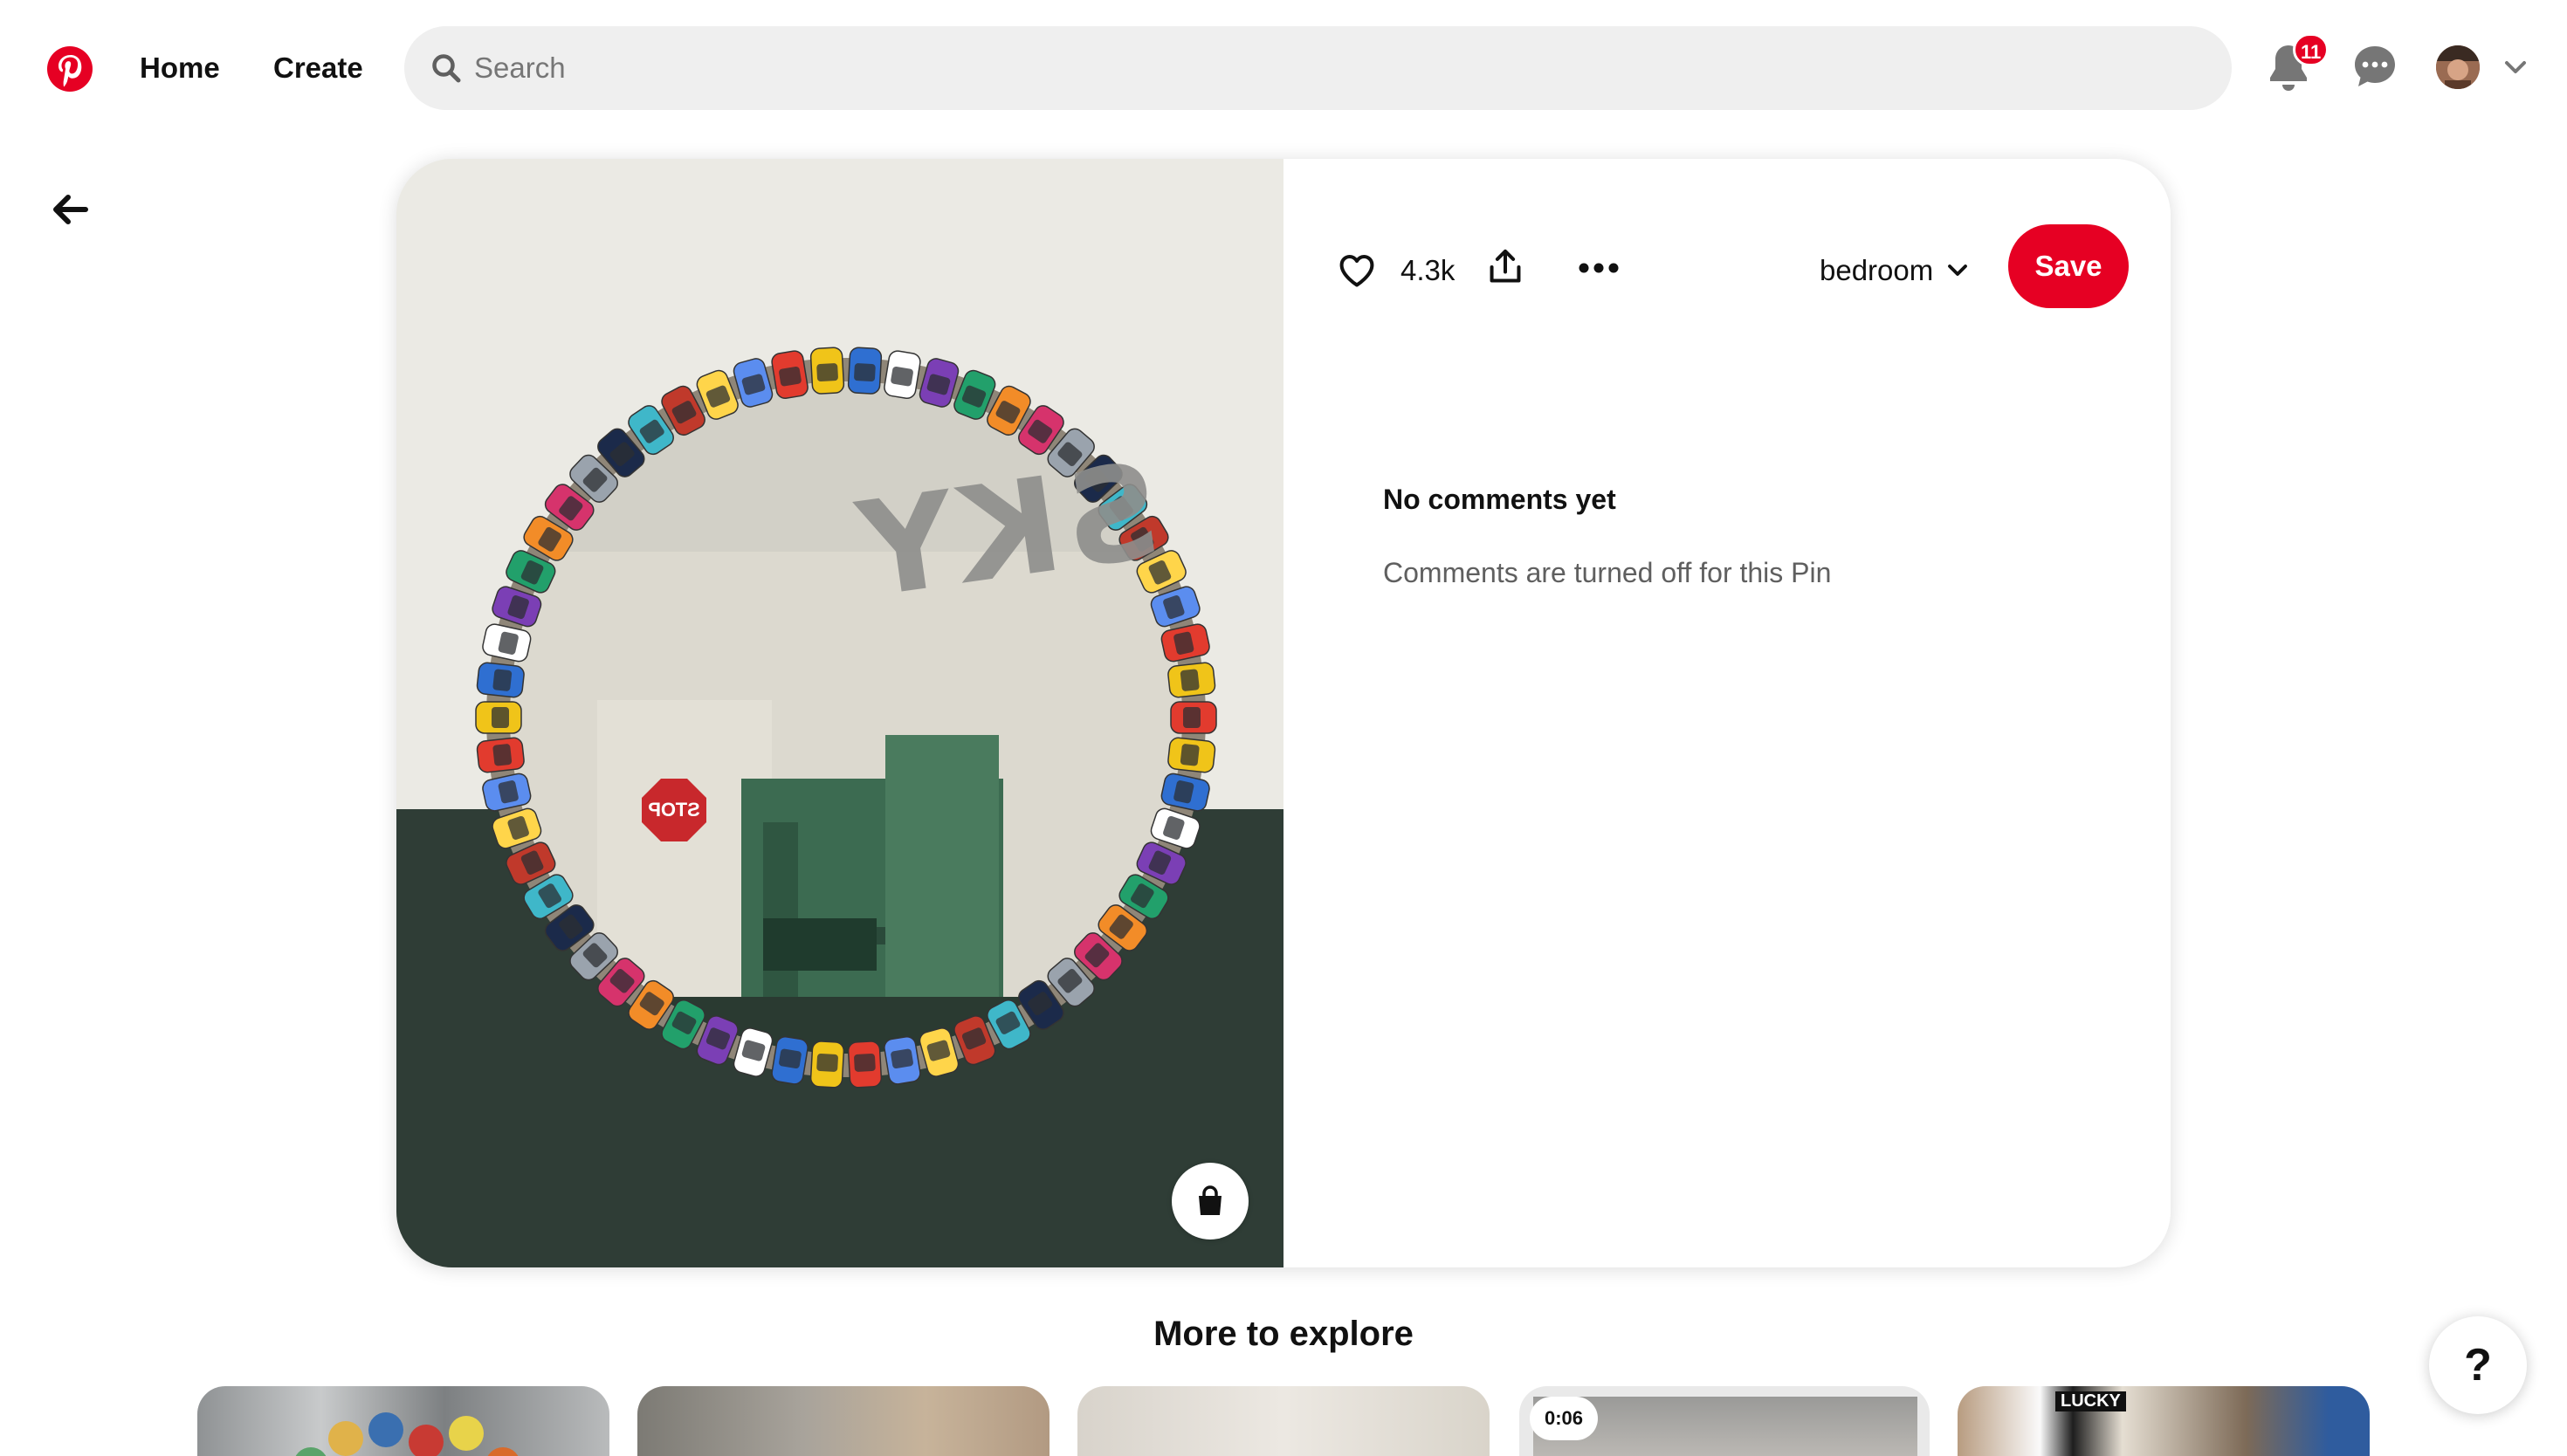  I want to click on help-button: ?, so click(2478, 1365).